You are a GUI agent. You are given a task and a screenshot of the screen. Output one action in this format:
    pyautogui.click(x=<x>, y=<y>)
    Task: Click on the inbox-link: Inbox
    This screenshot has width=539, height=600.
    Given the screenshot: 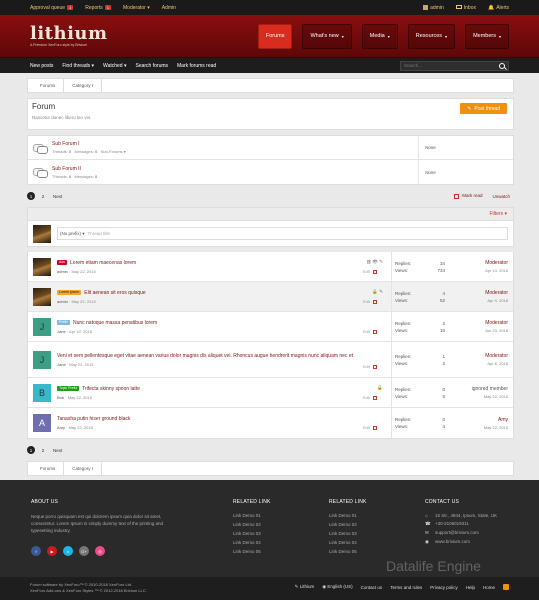 What is the action you would take?
    pyautogui.click(x=465, y=8)
    